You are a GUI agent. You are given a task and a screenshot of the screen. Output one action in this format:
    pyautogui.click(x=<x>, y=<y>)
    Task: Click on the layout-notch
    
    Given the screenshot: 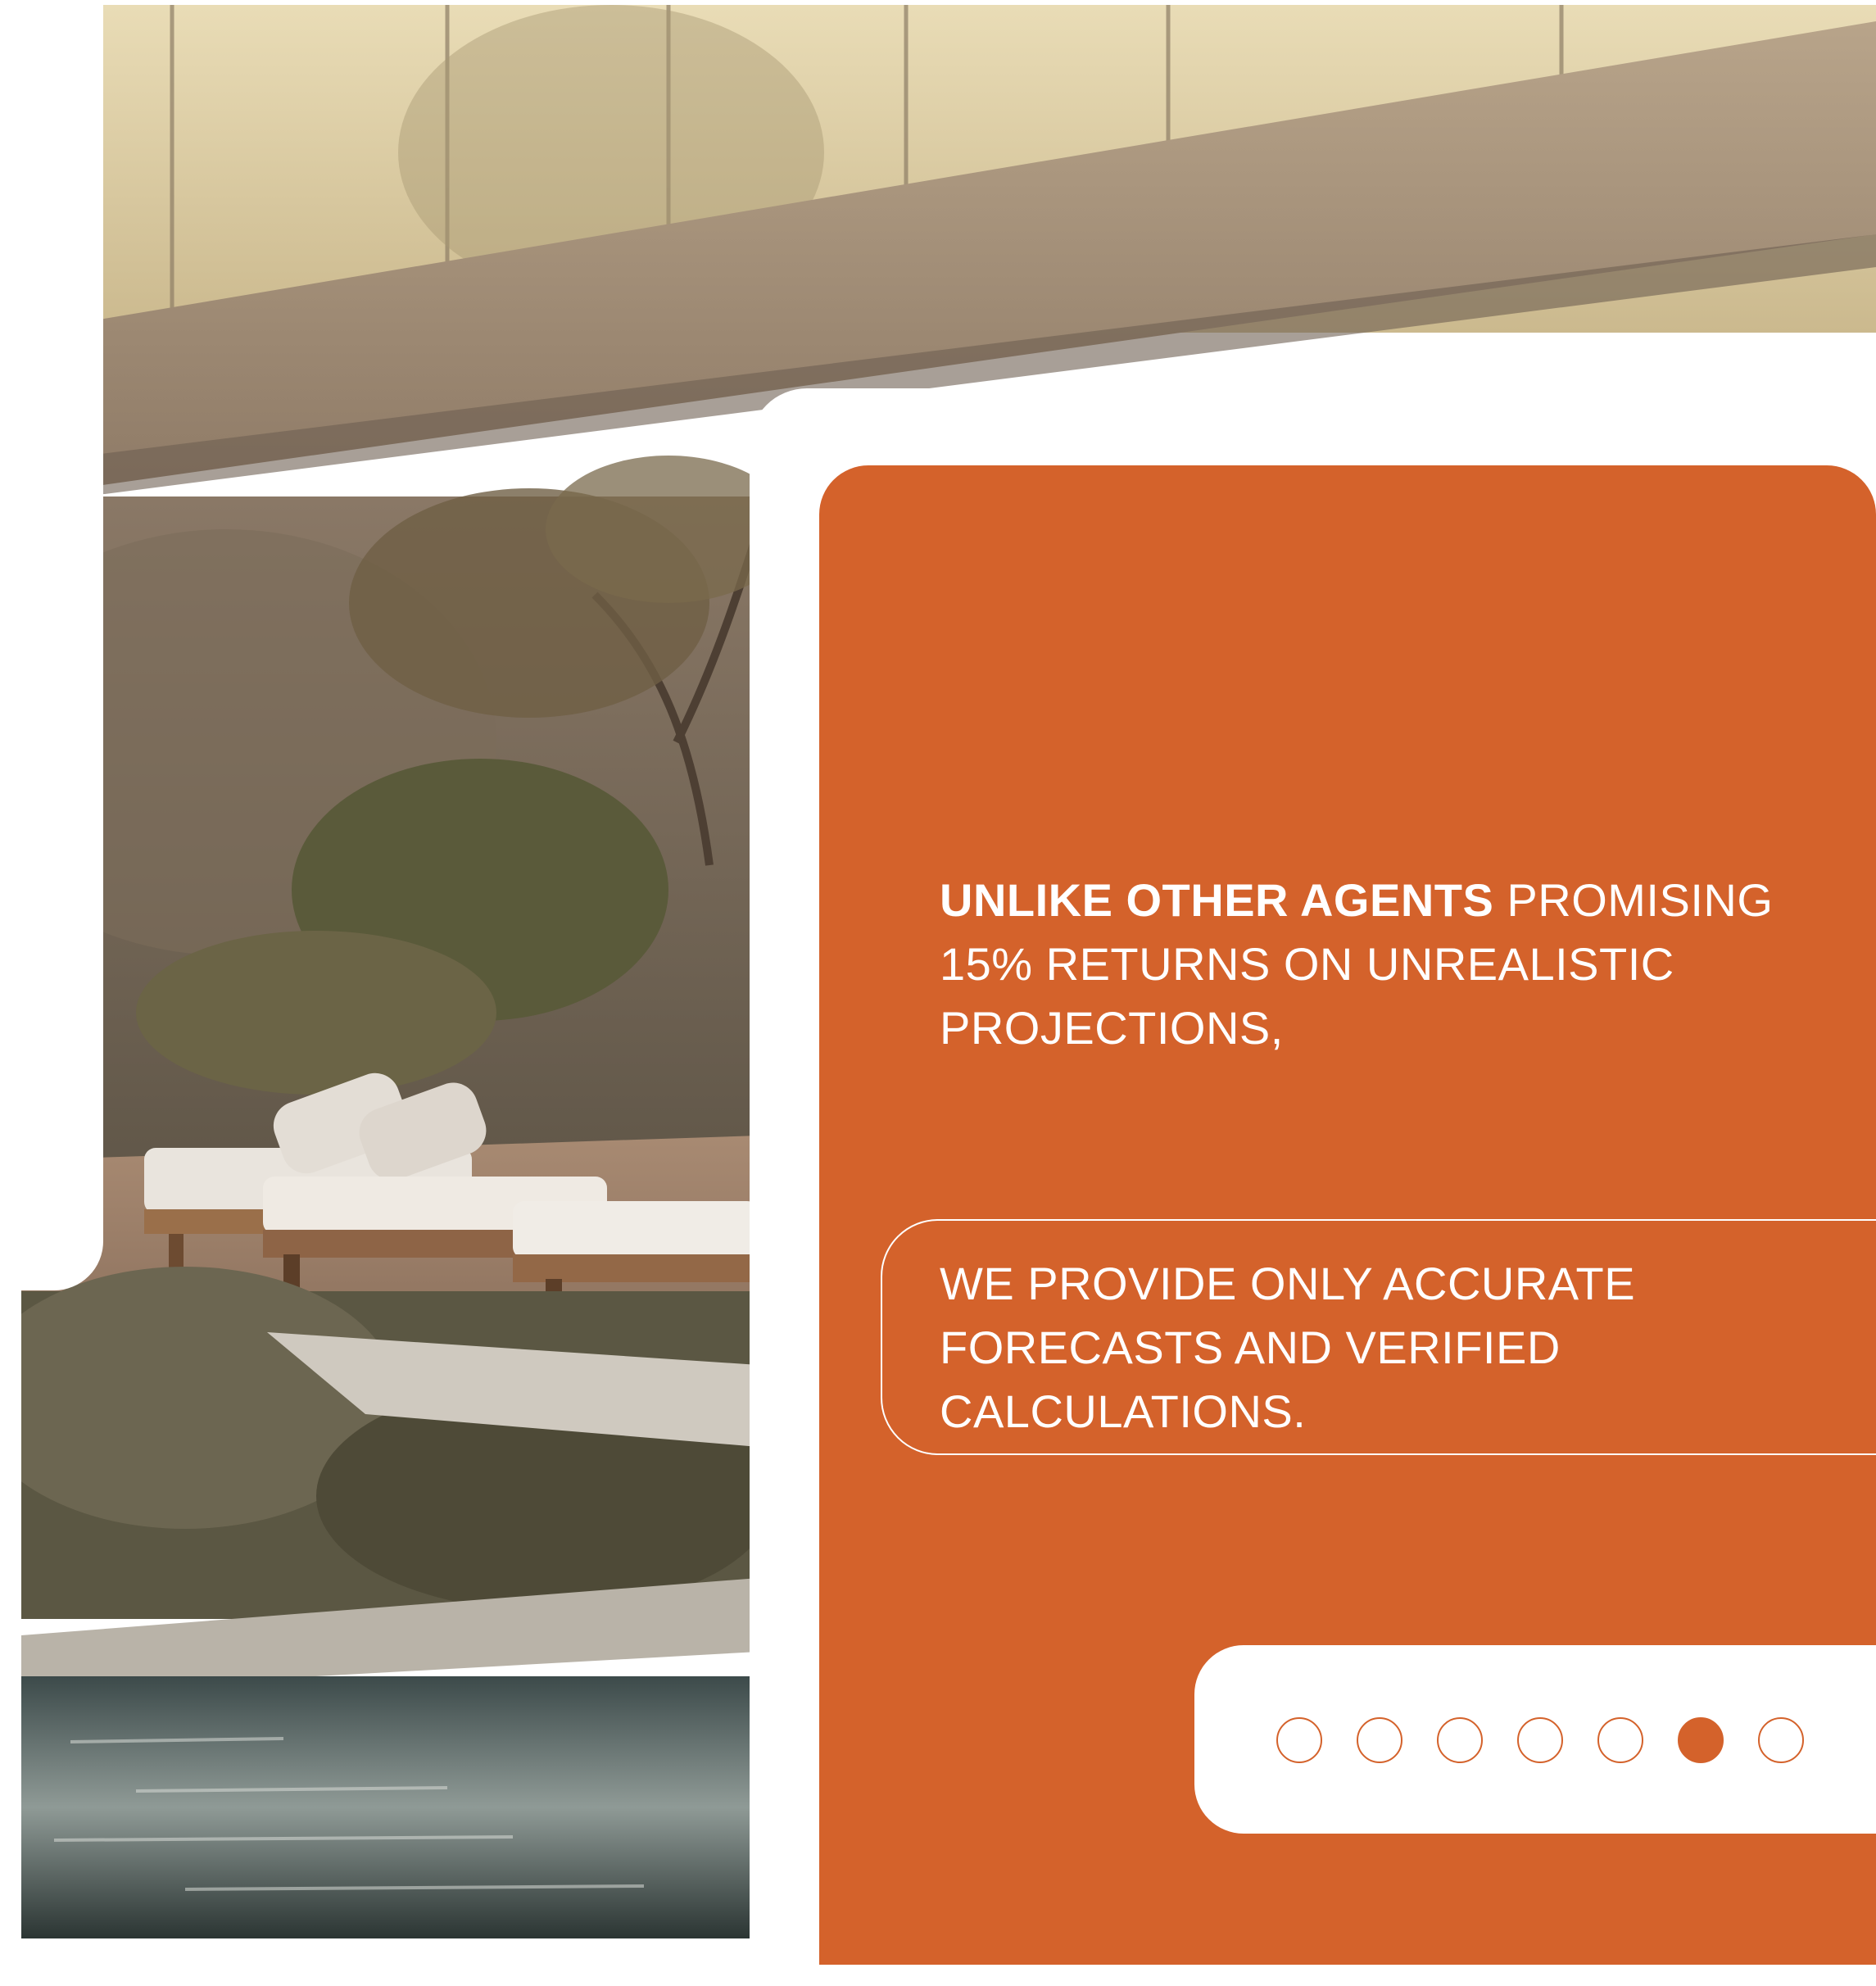 What is the action you would take?
    pyautogui.click(x=51, y=645)
    